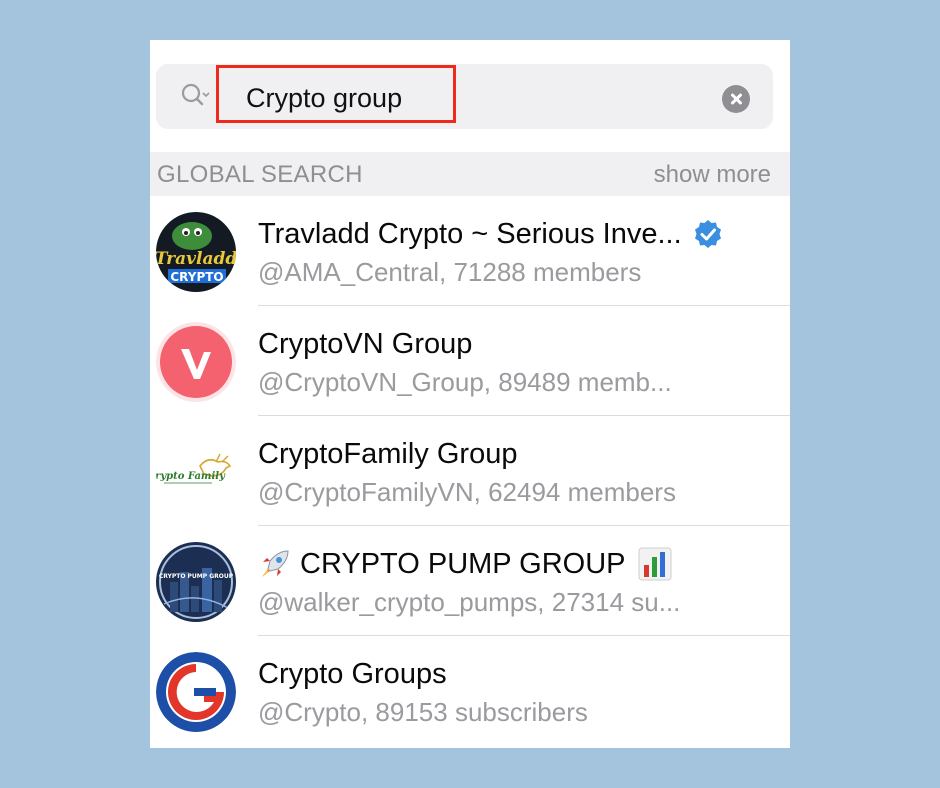 The width and height of the screenshot is (940, 788). Describe the element at coordinates (467, 492) in the screenshot. I see `result-subtitle: @CryptoFamilyVN, 62494 members` at that location.